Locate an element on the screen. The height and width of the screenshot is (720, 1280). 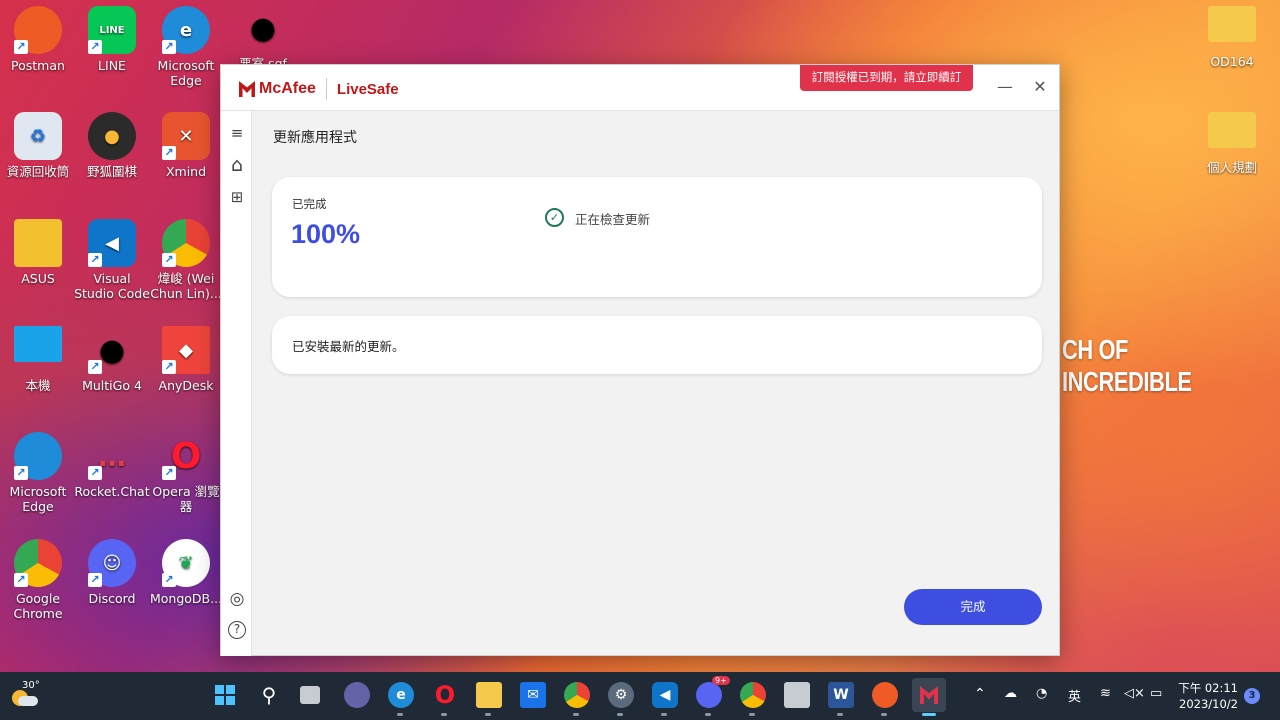
desktop-icon-recycle-bin: ♻ 資源回收筒 is located at coordinates (38, 145).